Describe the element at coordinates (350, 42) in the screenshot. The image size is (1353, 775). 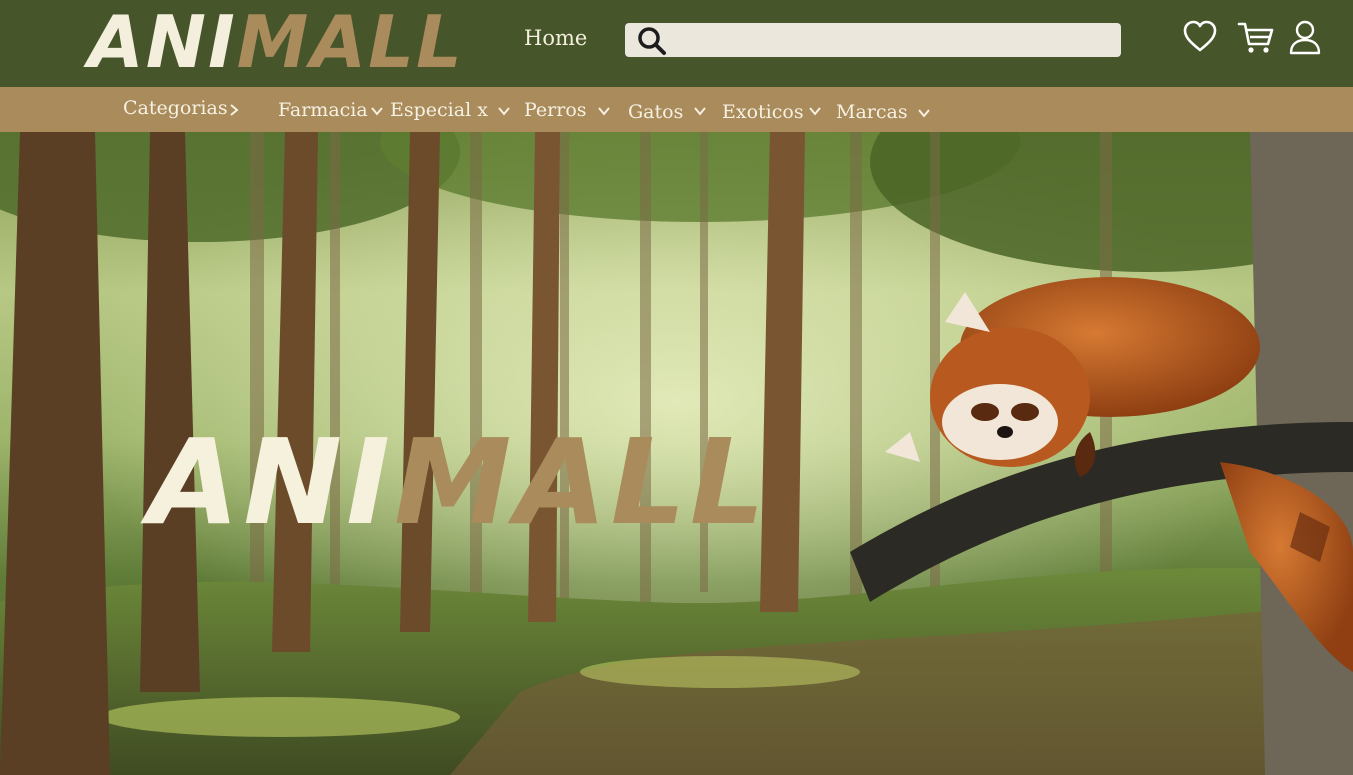
I see `logo-part-2: MALL` at that location.